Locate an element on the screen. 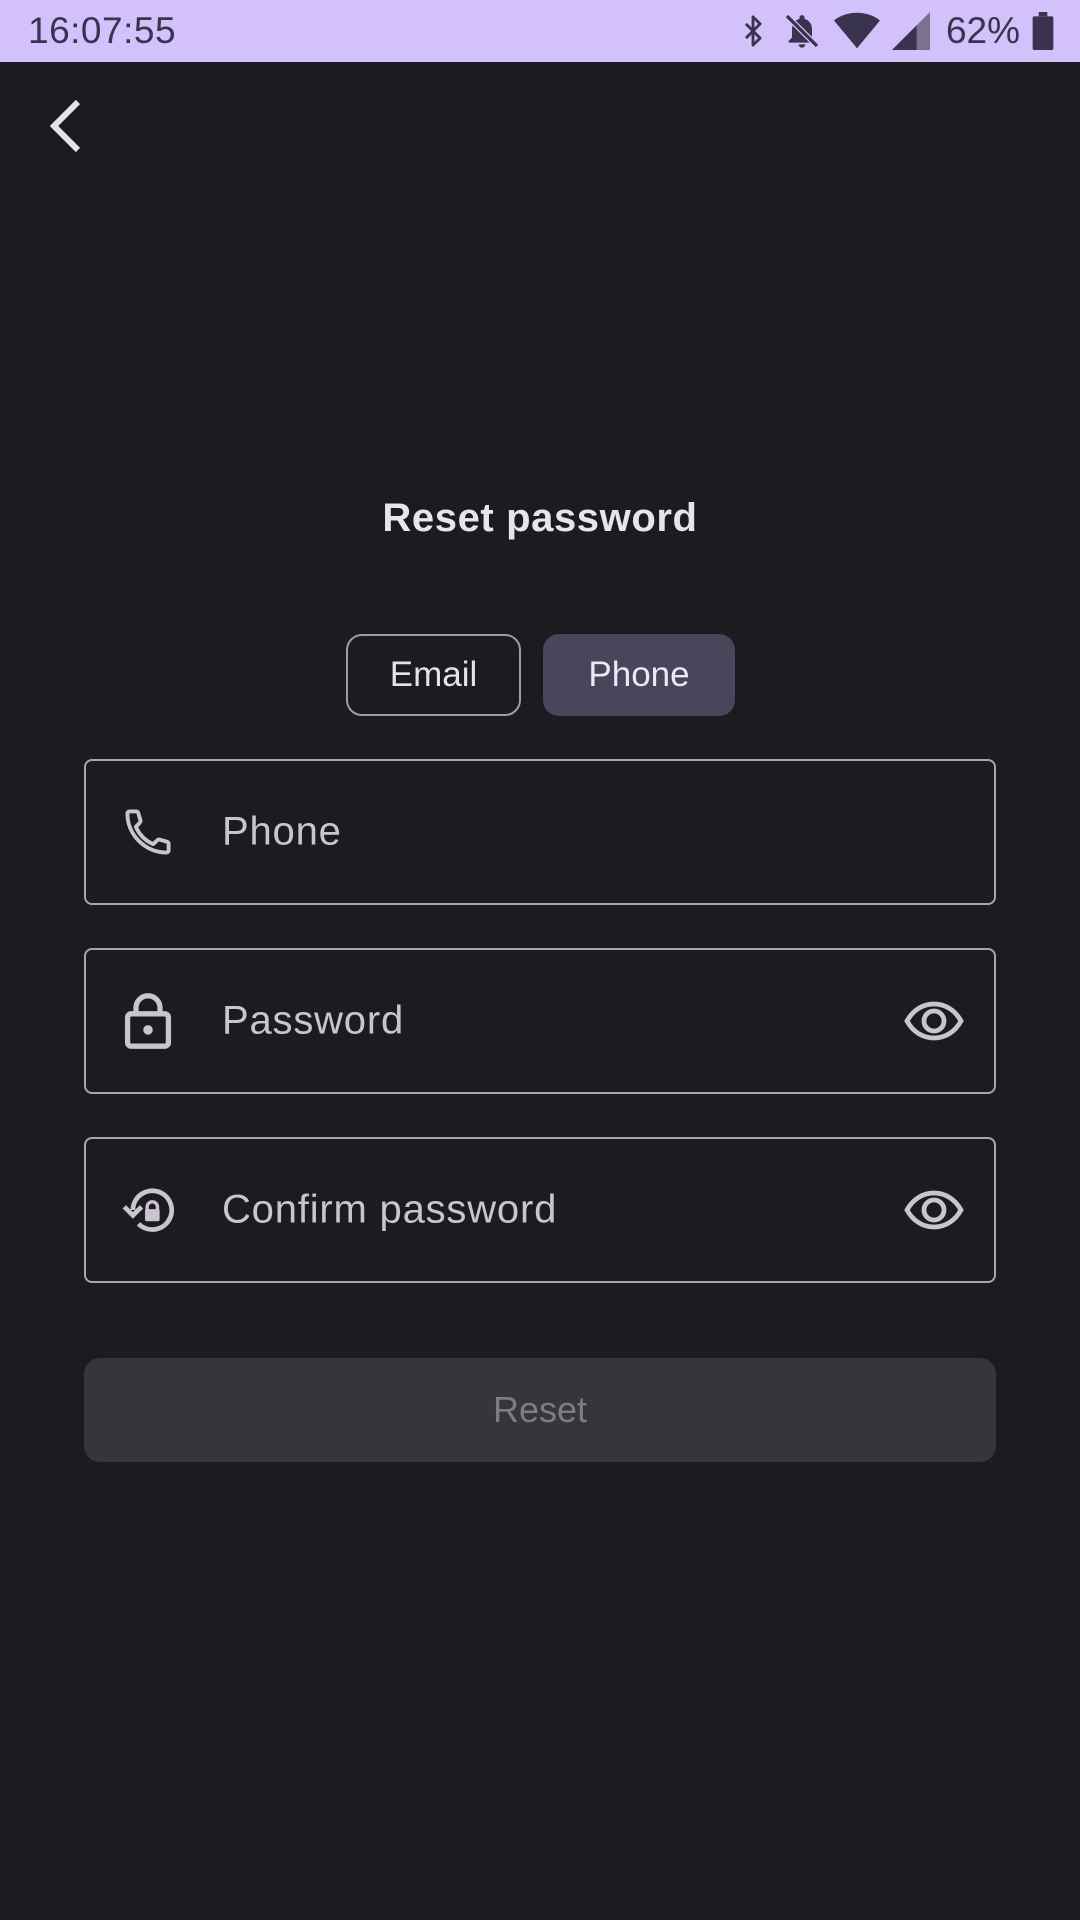 This screenshot has width=1080, height=1920. status-time: 16:07:55 is located at coordinates (102, 30).